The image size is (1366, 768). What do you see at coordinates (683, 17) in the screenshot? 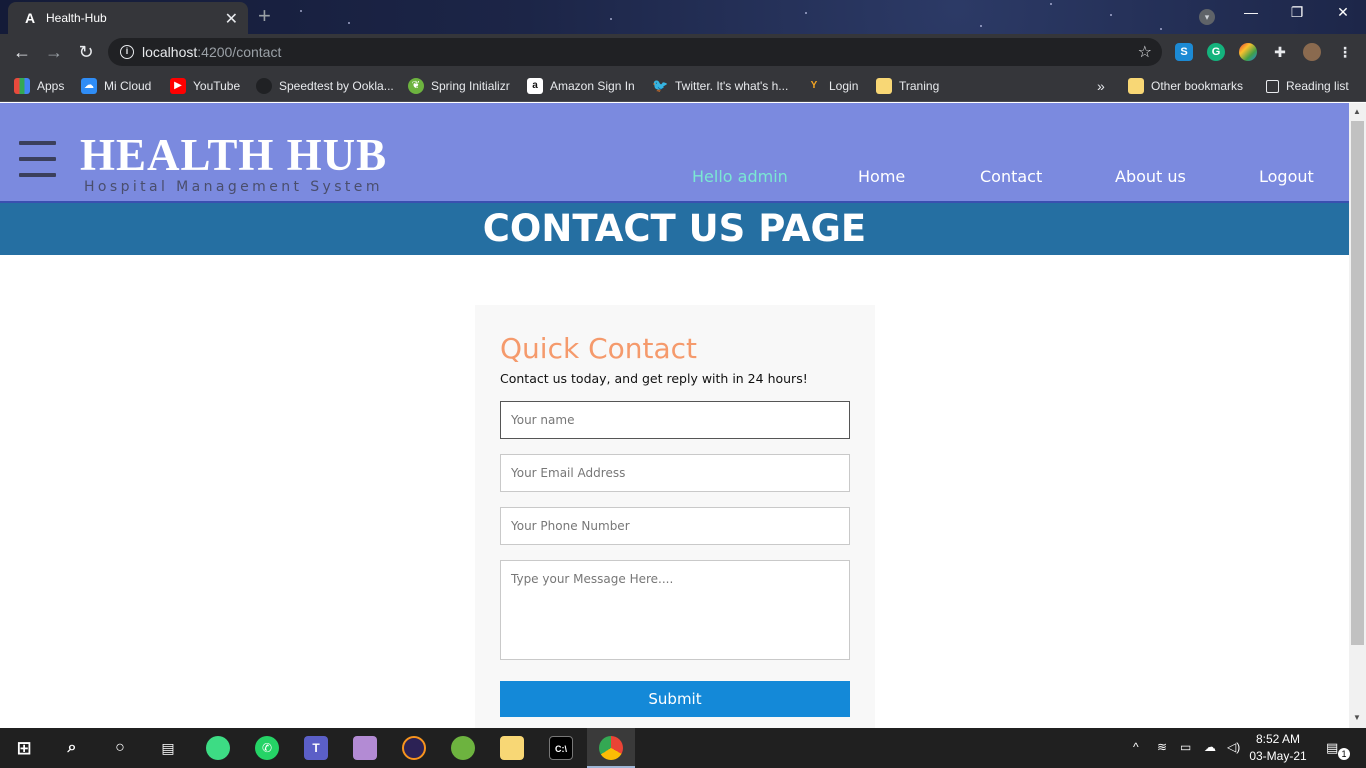
I see `browser-tab-strip: A Health-Hub ✕ + ▾ — ❐ ✕` at bounding box center [683, 17].